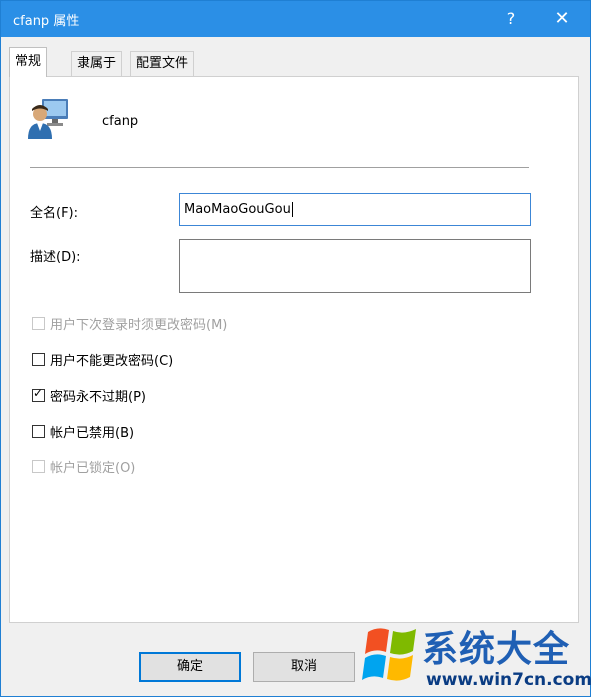  Describe the element at coordinates (54, 213) in the screenshot. I see `fullname-label: 全名(F):` at that location.